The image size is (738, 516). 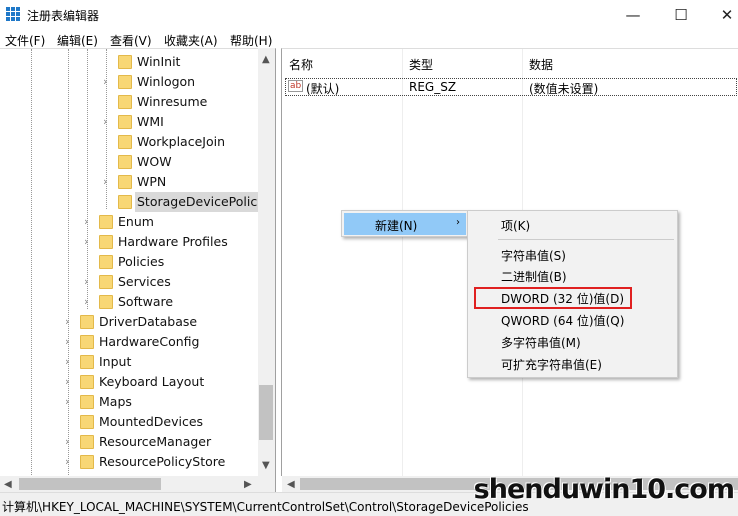 I want to click on tree-item-label: ResourceManager, so click(x=155, y=441).